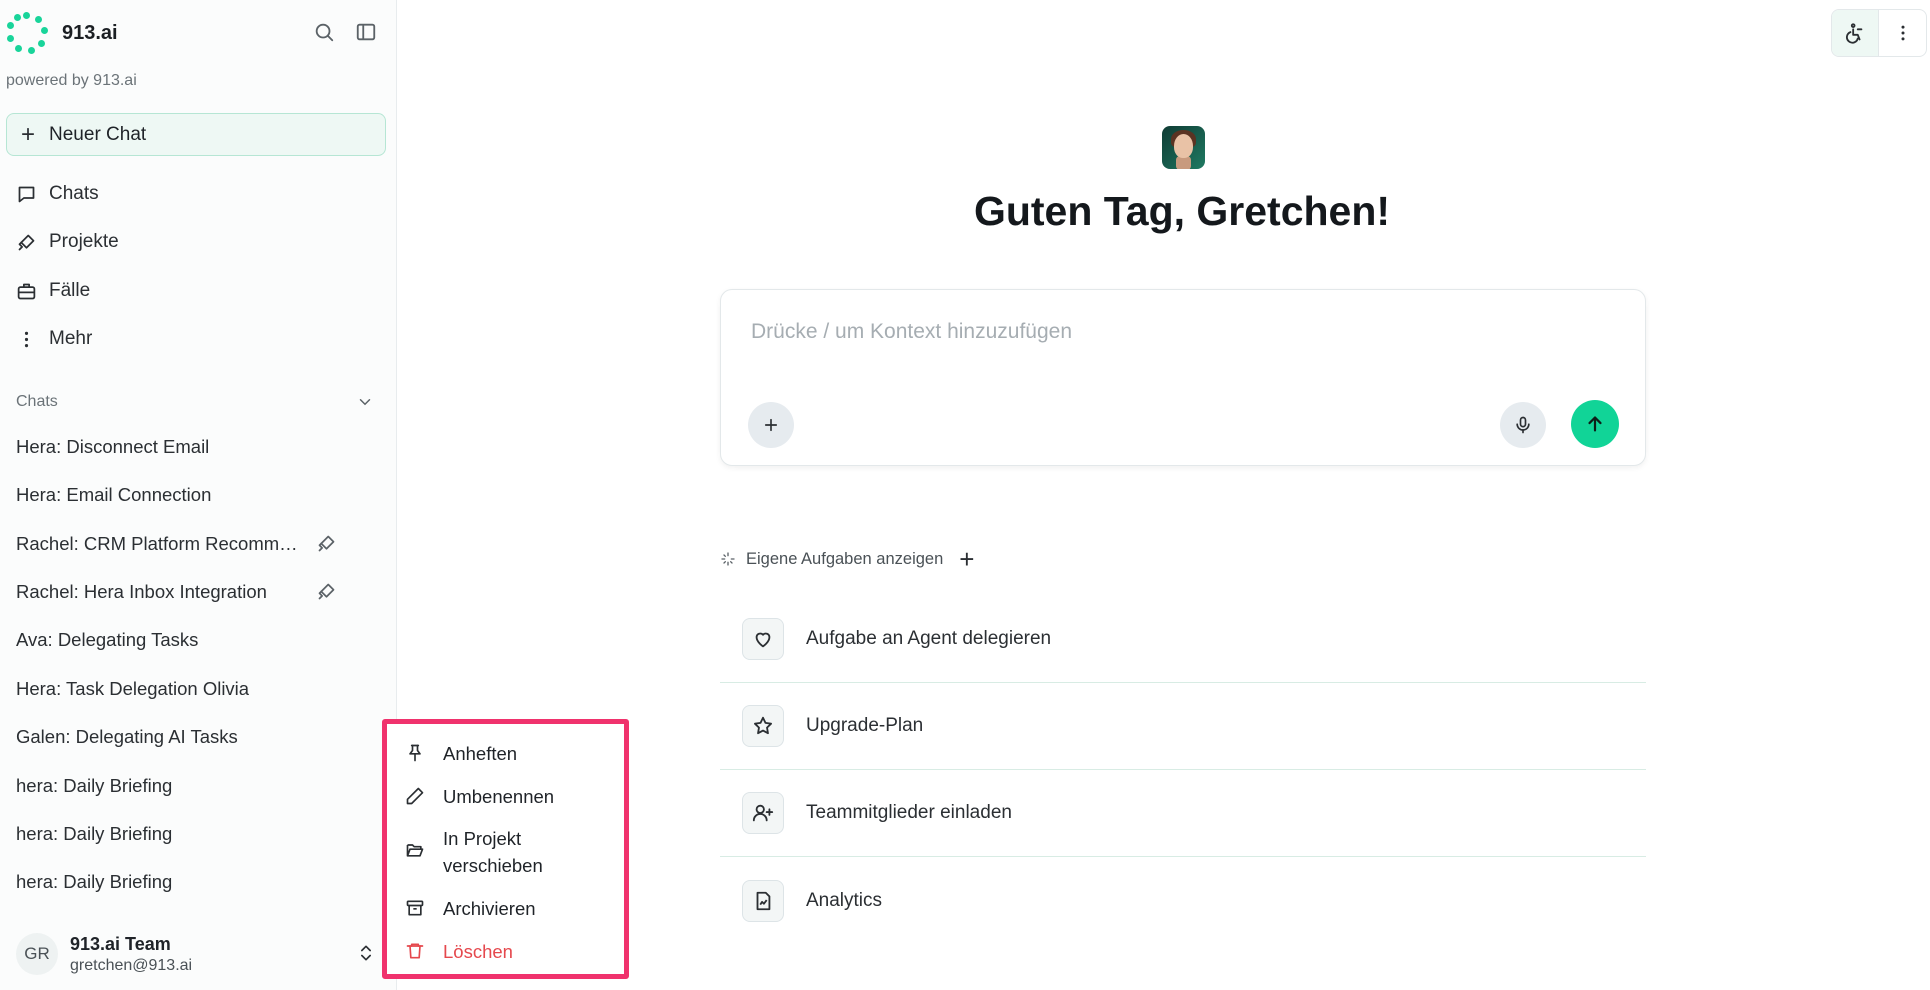 The image size is (1930, 990). I want to click on menu-item-label: Umbenennen, so click(499, 796).